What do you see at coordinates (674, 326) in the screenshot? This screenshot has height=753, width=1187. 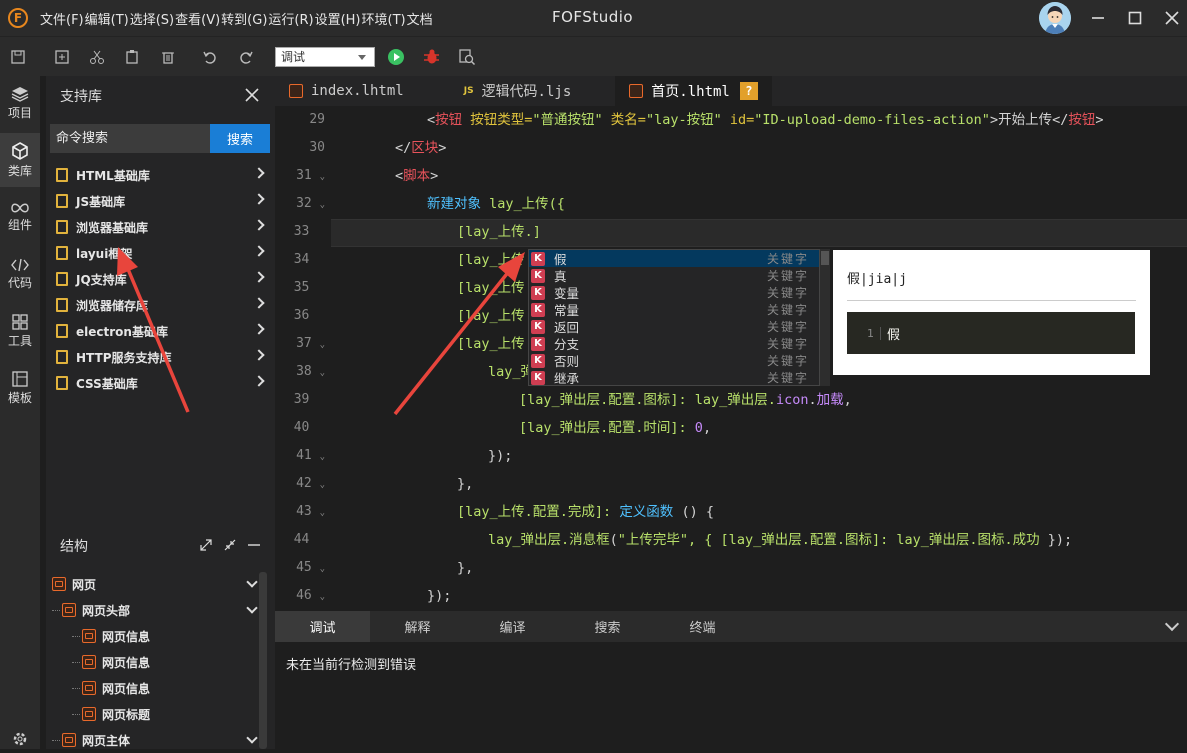 I see `autocomplete-item: K 返回 关键字` at bounding box center [674, 326].